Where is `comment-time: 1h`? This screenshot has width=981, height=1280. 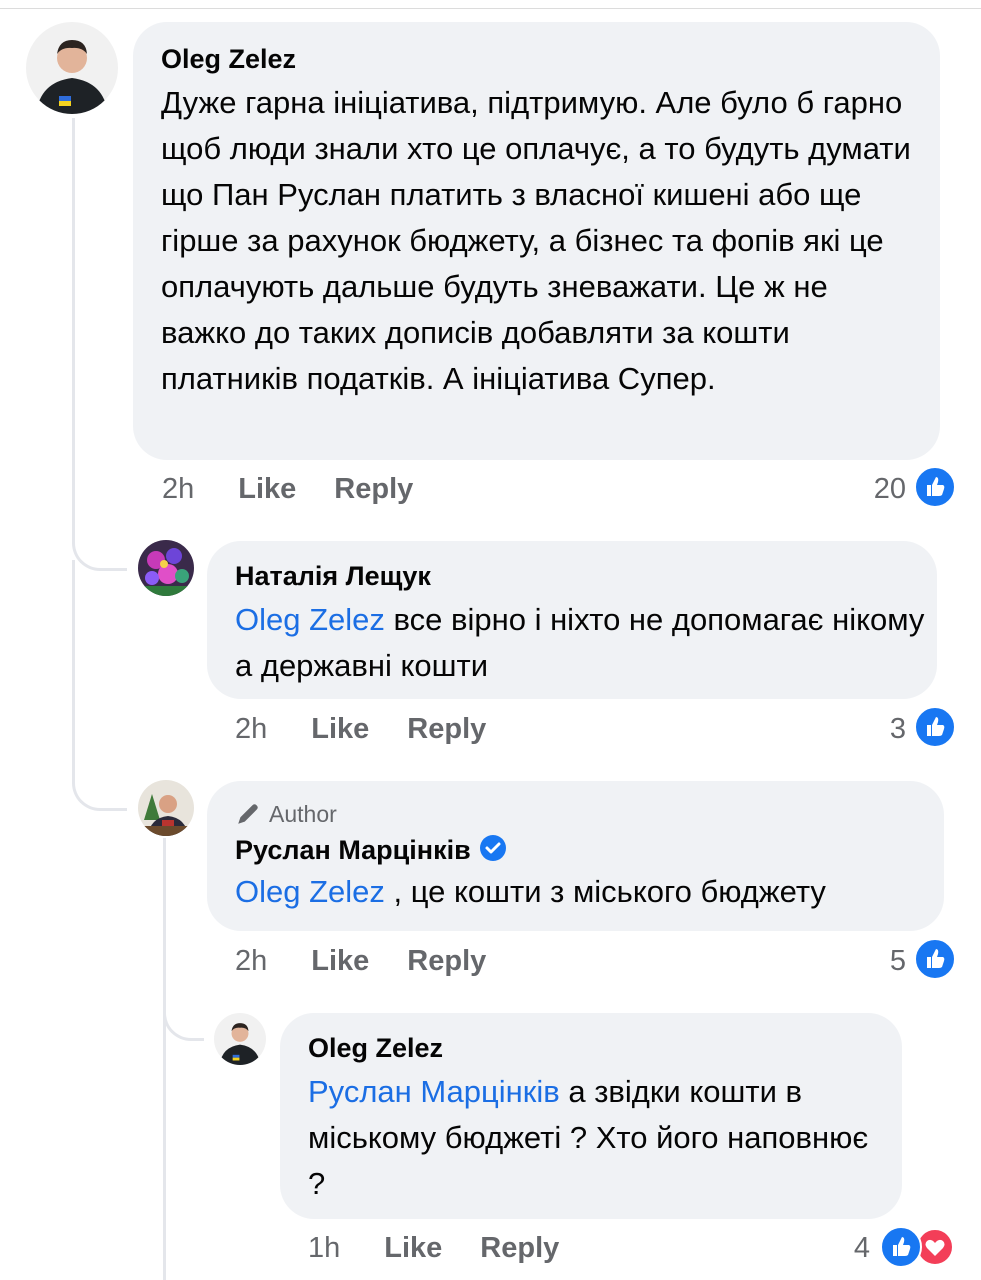 comment-time: 1h is located at coordinates (324, 1248).